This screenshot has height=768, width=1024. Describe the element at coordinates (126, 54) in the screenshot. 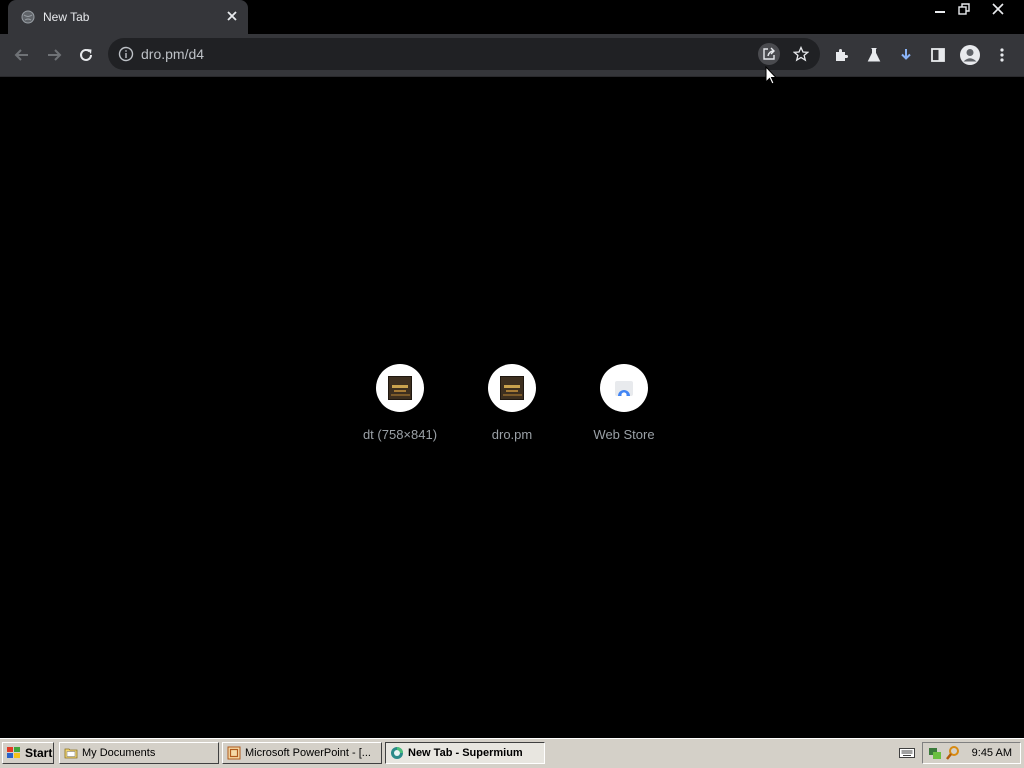

I see `info-icon` at that location.